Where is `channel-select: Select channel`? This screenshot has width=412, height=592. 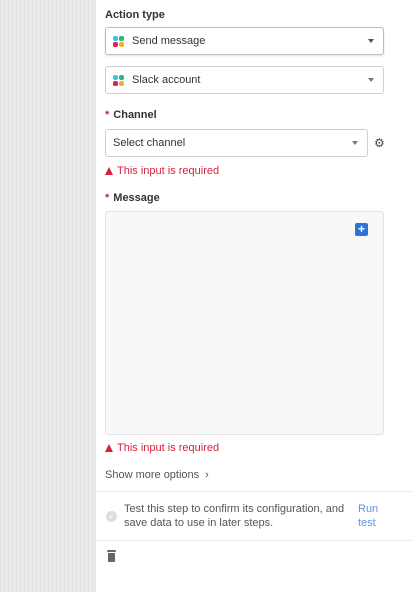
channel-select: Select channel is located at coordinates (236, 143).